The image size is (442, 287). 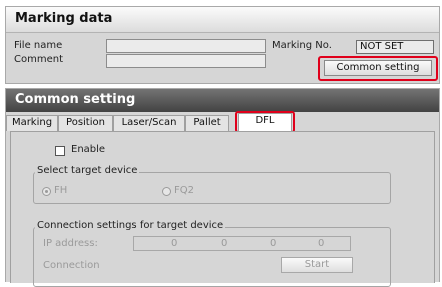 What do you see at coordinates (224, 243) in the screenshot?
I see `ip-octet-2: 0` at bounding box center [224, 243].